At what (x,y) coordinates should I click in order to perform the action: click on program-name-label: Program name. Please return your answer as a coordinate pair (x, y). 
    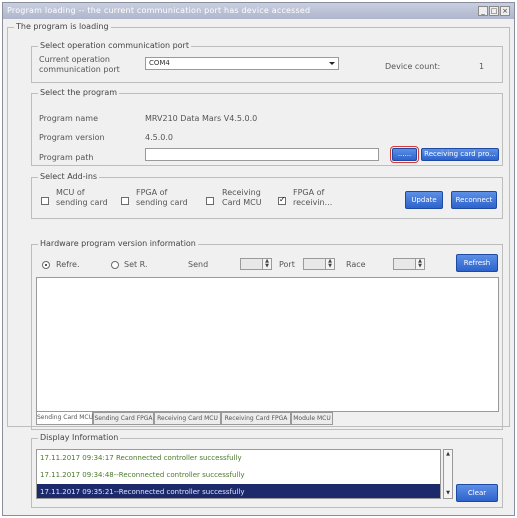
    Looking at the image, I should click on (68, 118).